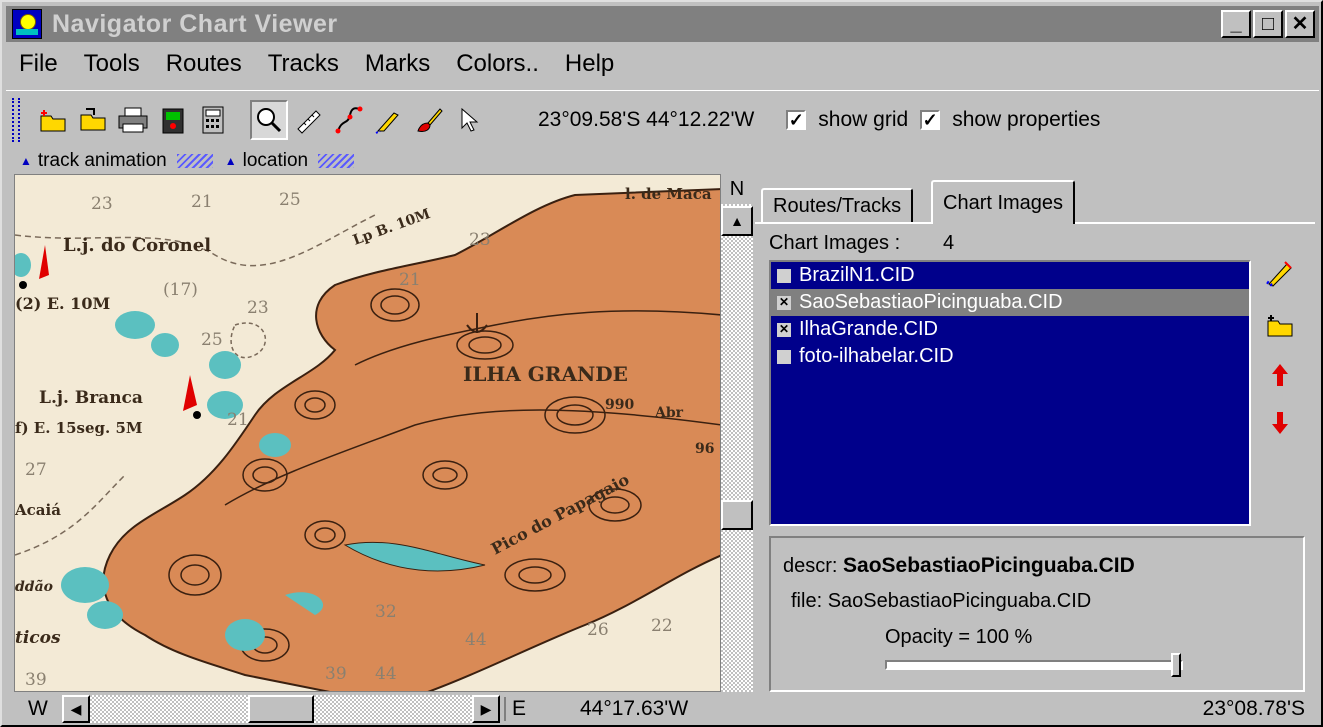  I want to click on location-bar: ▲ location, so click(289, 161).